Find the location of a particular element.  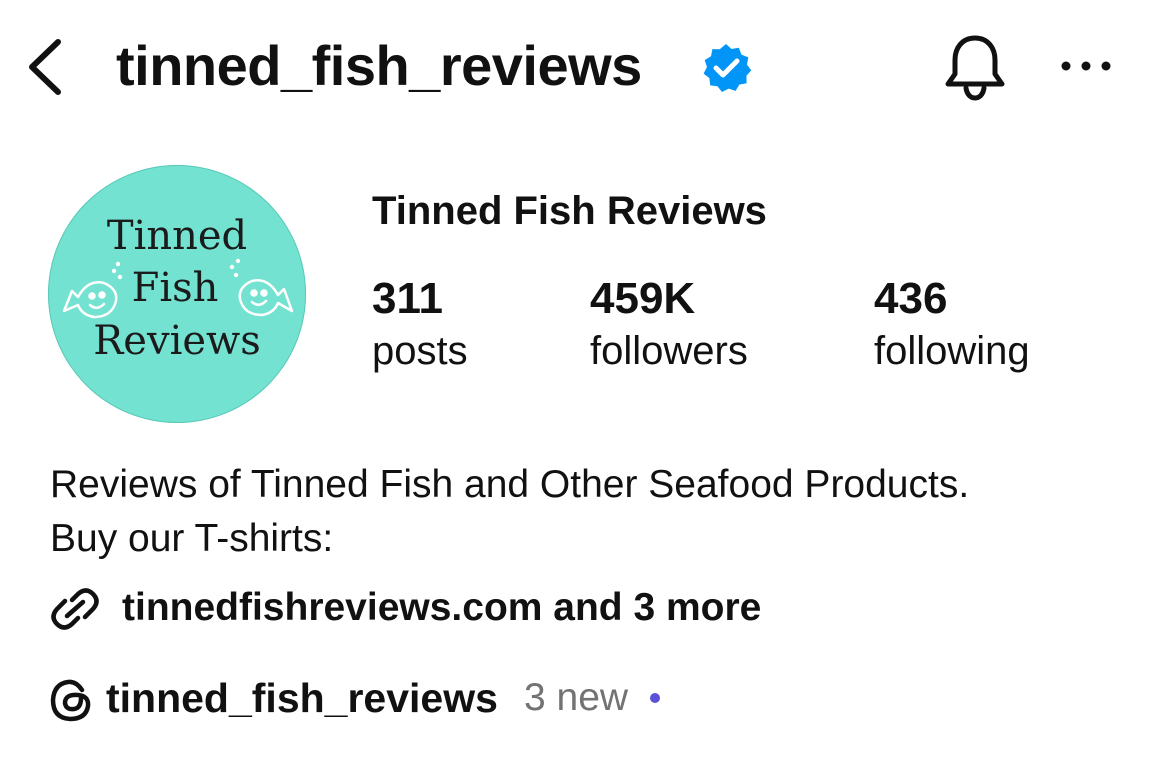

profile-username: tinned_fish_reviews is located at coordinates (379, 65).